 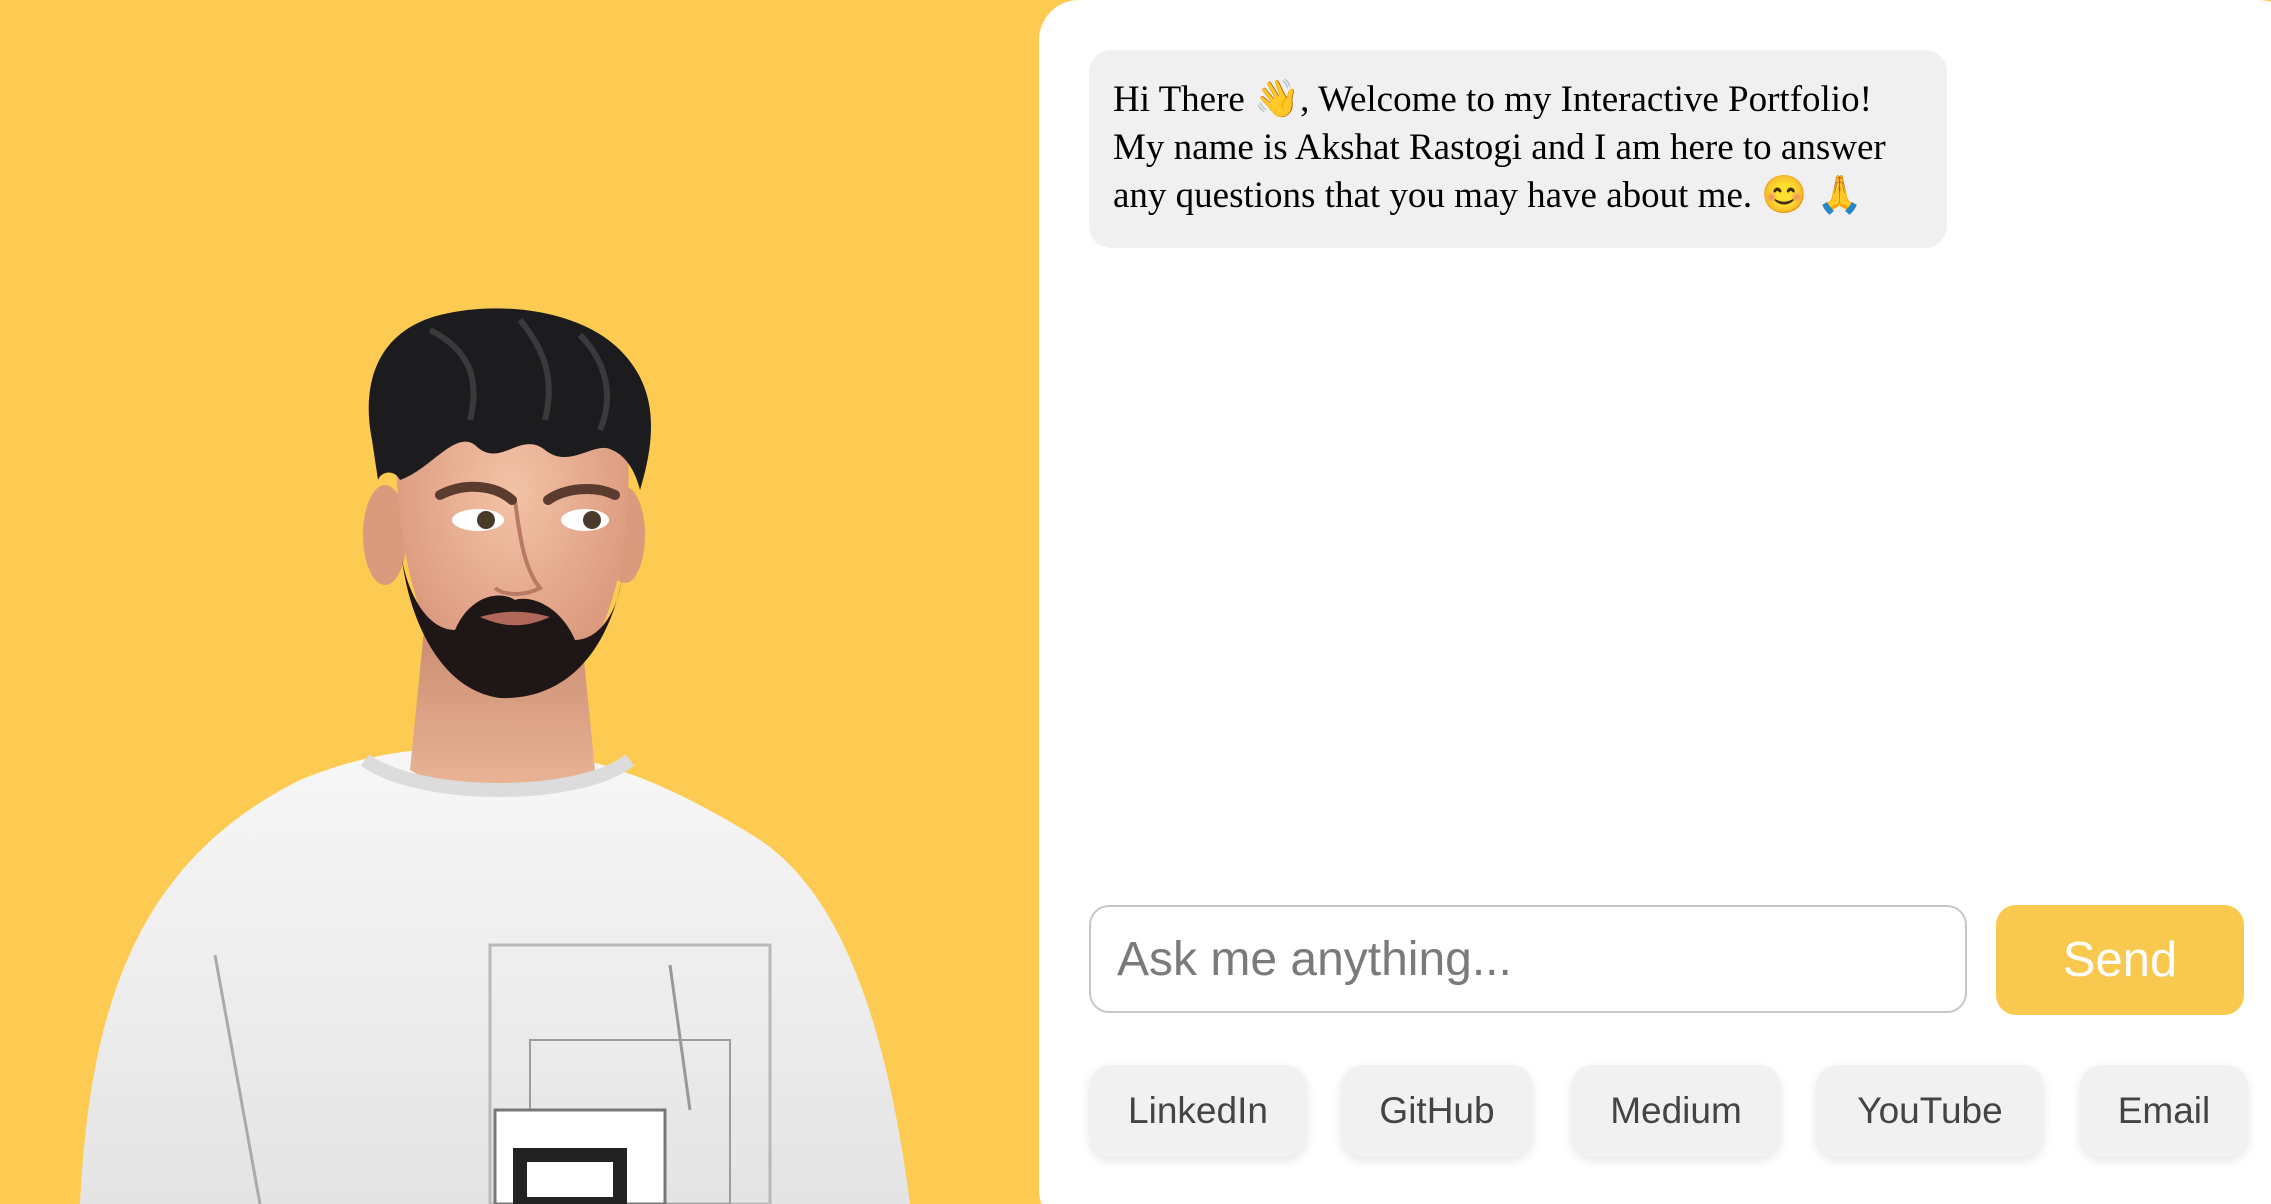 I want to click on youtube-link-button: YouTube, so click(x=1930, y=1111).